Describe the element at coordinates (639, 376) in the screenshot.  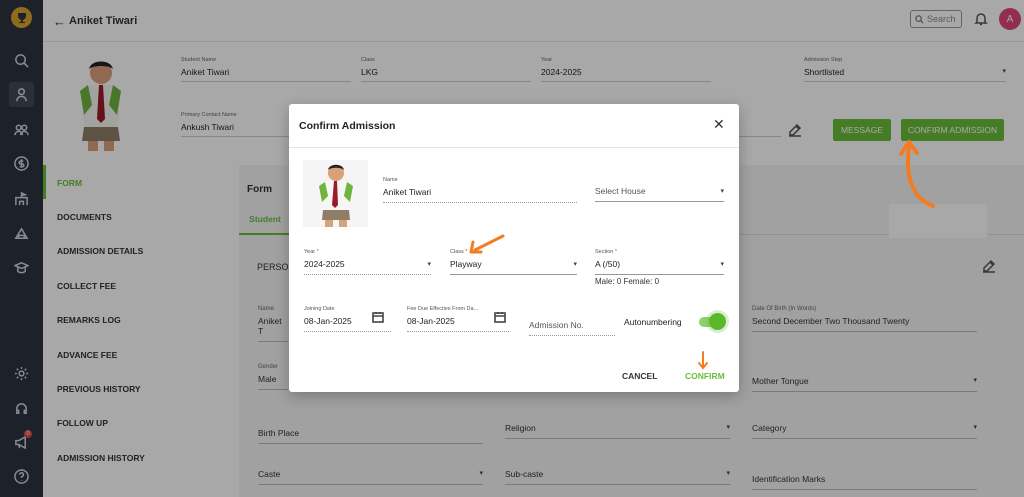
I see `cancel-button: CANCEL` at that location.